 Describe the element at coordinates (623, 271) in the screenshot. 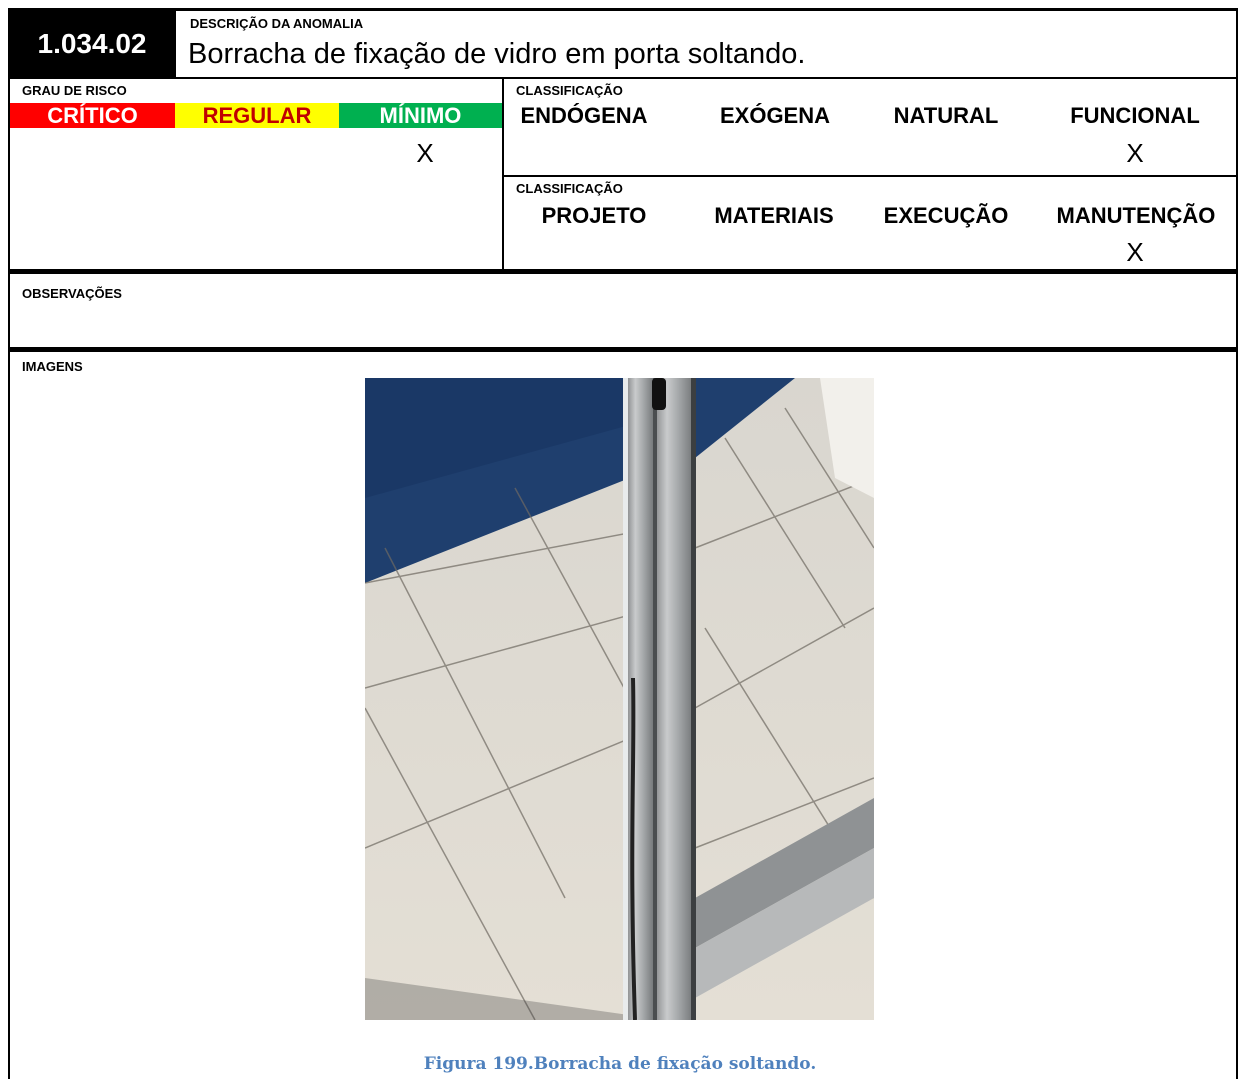

I see `section-divider-observations` at that location.